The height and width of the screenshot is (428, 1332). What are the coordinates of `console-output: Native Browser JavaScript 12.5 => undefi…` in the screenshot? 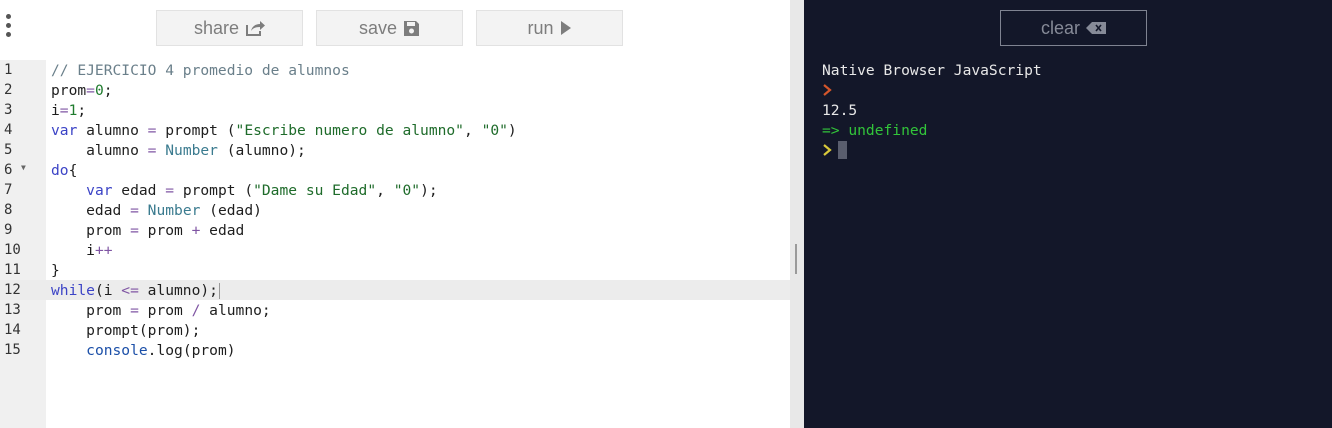 It's located at (932, 110).